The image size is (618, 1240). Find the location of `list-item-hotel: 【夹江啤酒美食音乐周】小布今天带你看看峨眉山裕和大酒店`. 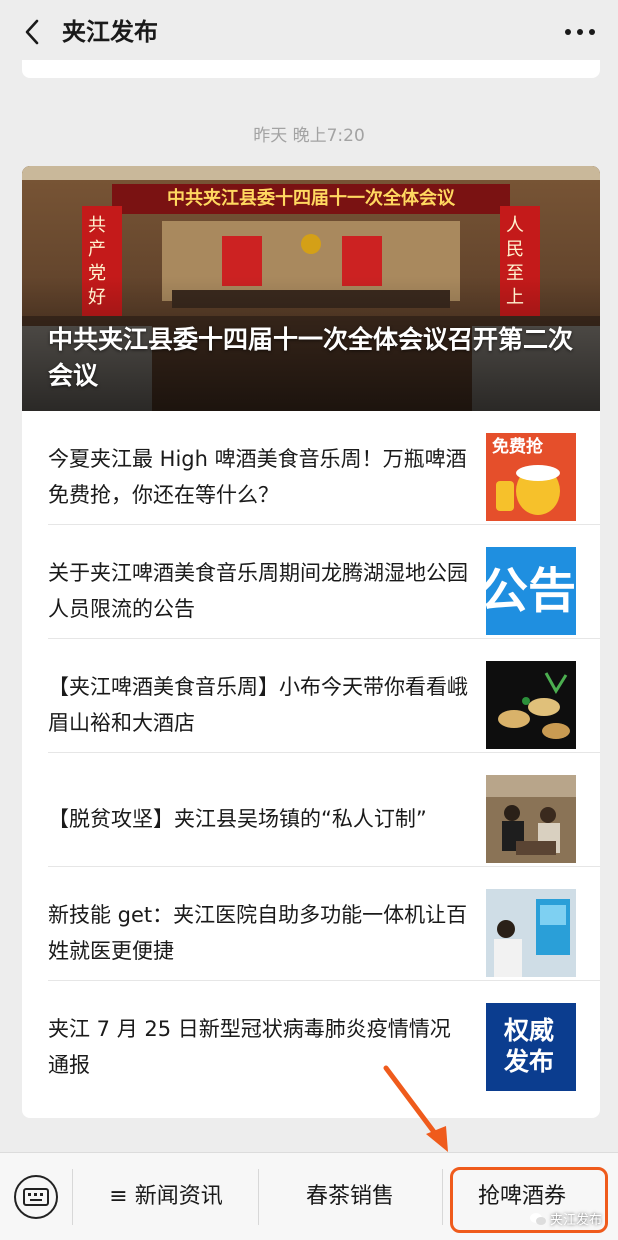

list-item-hotel: 【夹江啤酒美食音乐周】小布今天带你看看峨眉山裕和大酒店 is located at coordinates (311, 696).